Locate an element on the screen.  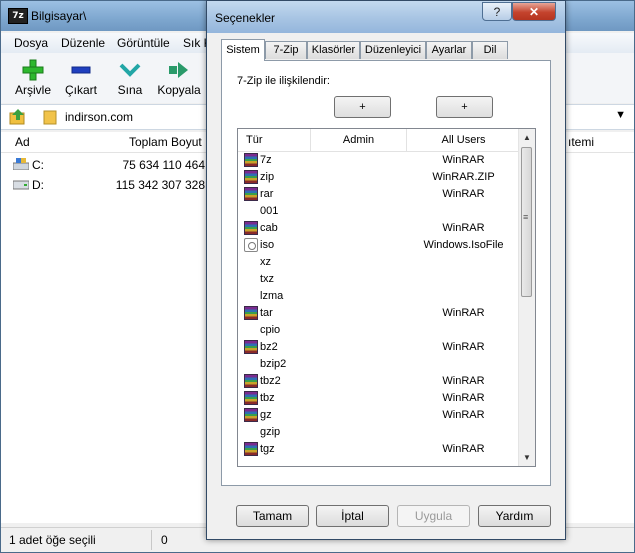
close-icon: ✕ is located at coordinates (534, 11).